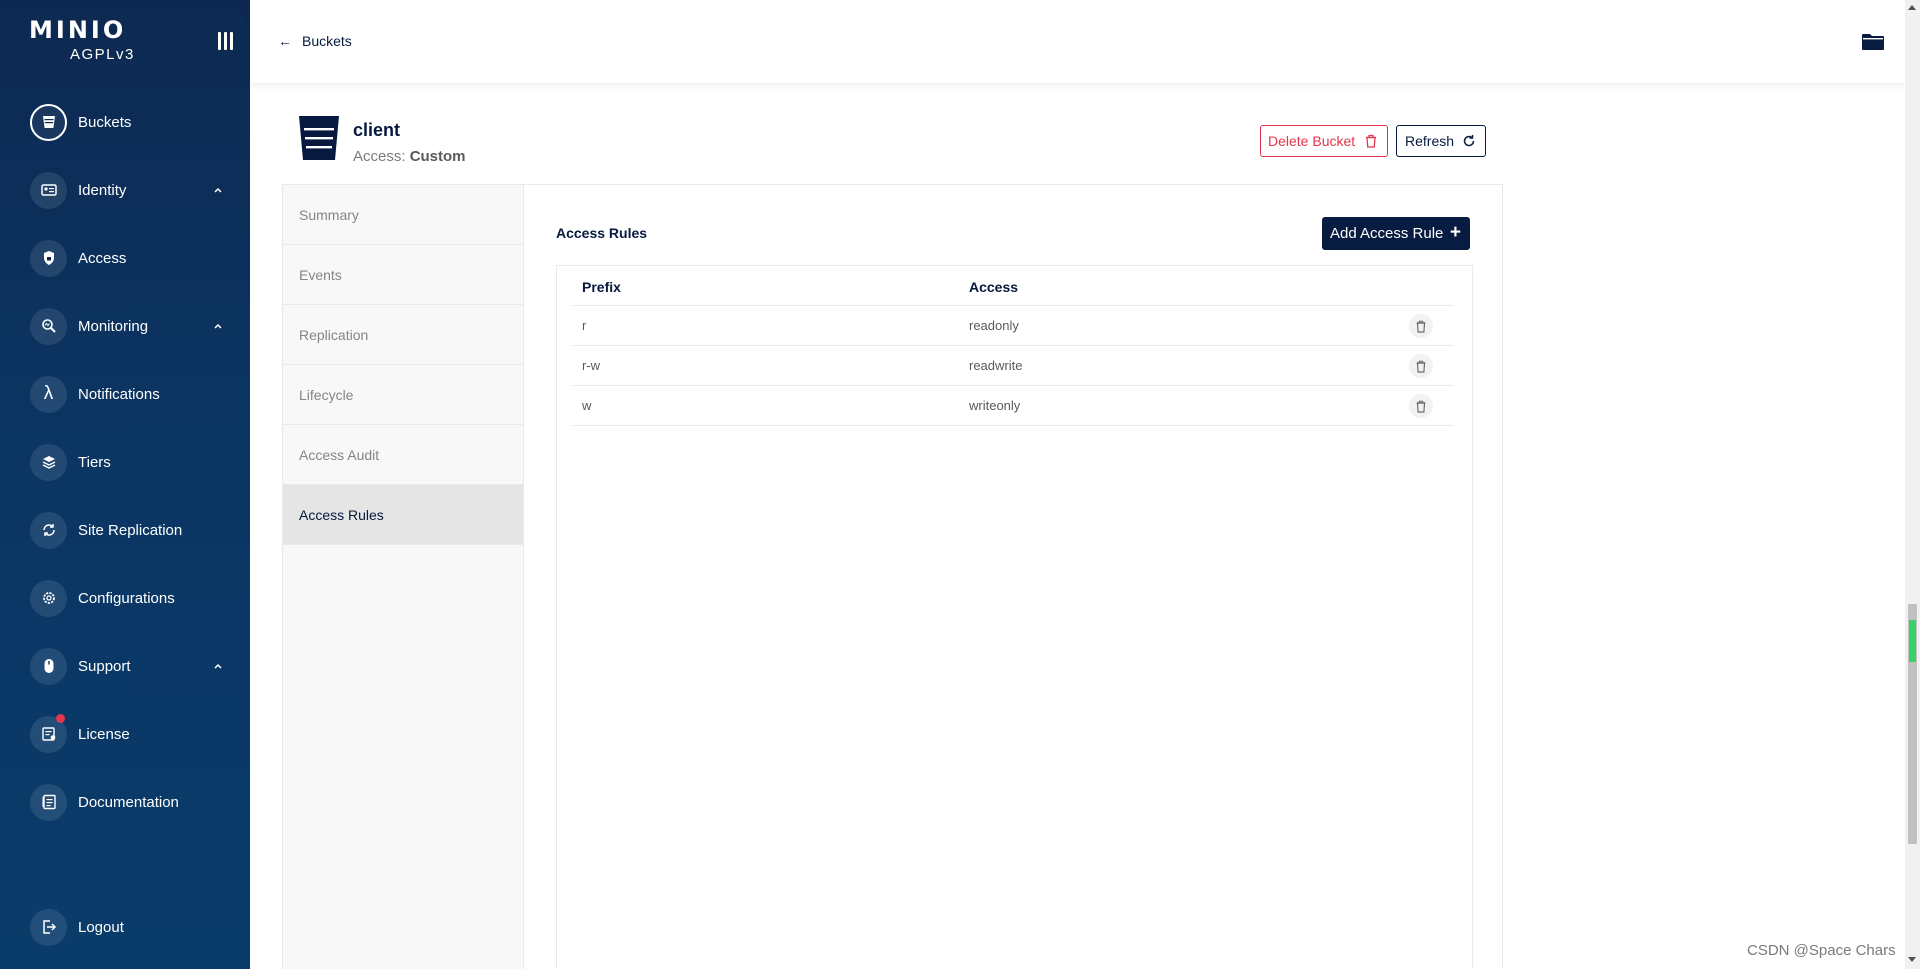  What do you see at coordinates (102, 258) in the screenshot?
I see `sidebar-item-label: Access` at bounding box center [102, 258].